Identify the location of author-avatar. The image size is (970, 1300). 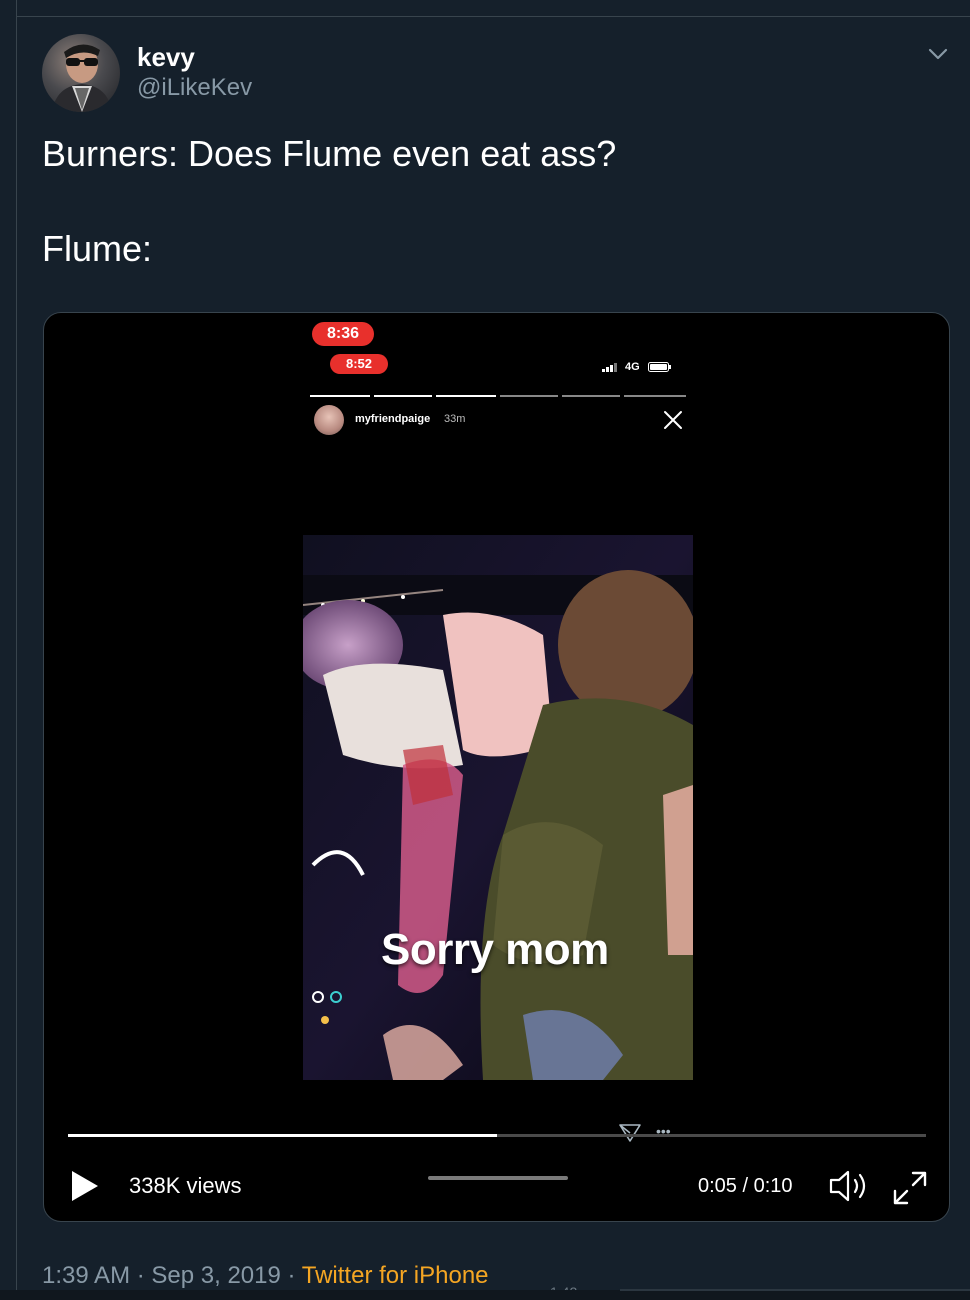
(81, 73).